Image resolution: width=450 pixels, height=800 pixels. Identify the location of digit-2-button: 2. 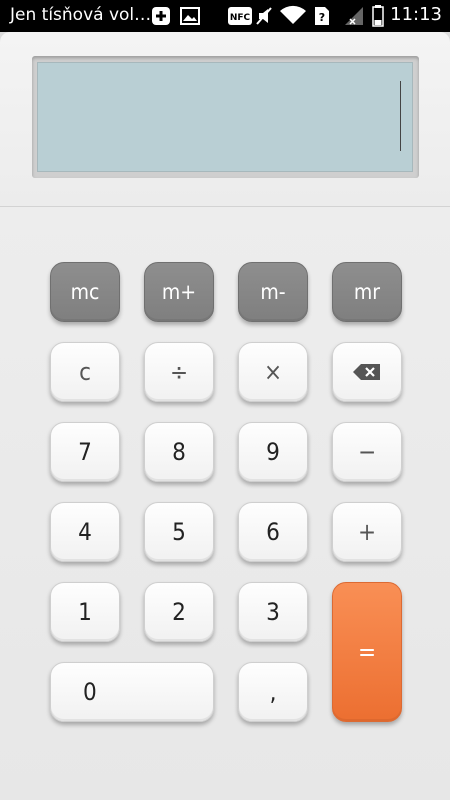
(179, 612).